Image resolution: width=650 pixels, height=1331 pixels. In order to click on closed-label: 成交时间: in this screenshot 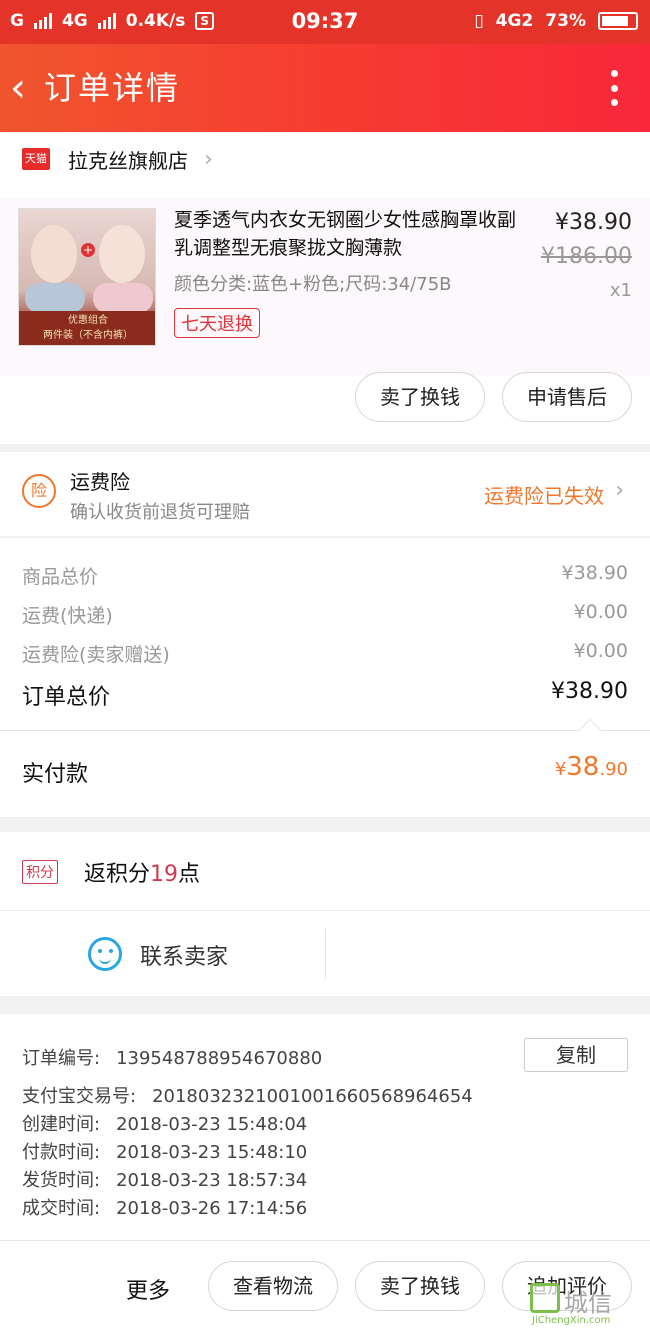, I will do `click(61, 1208)`.